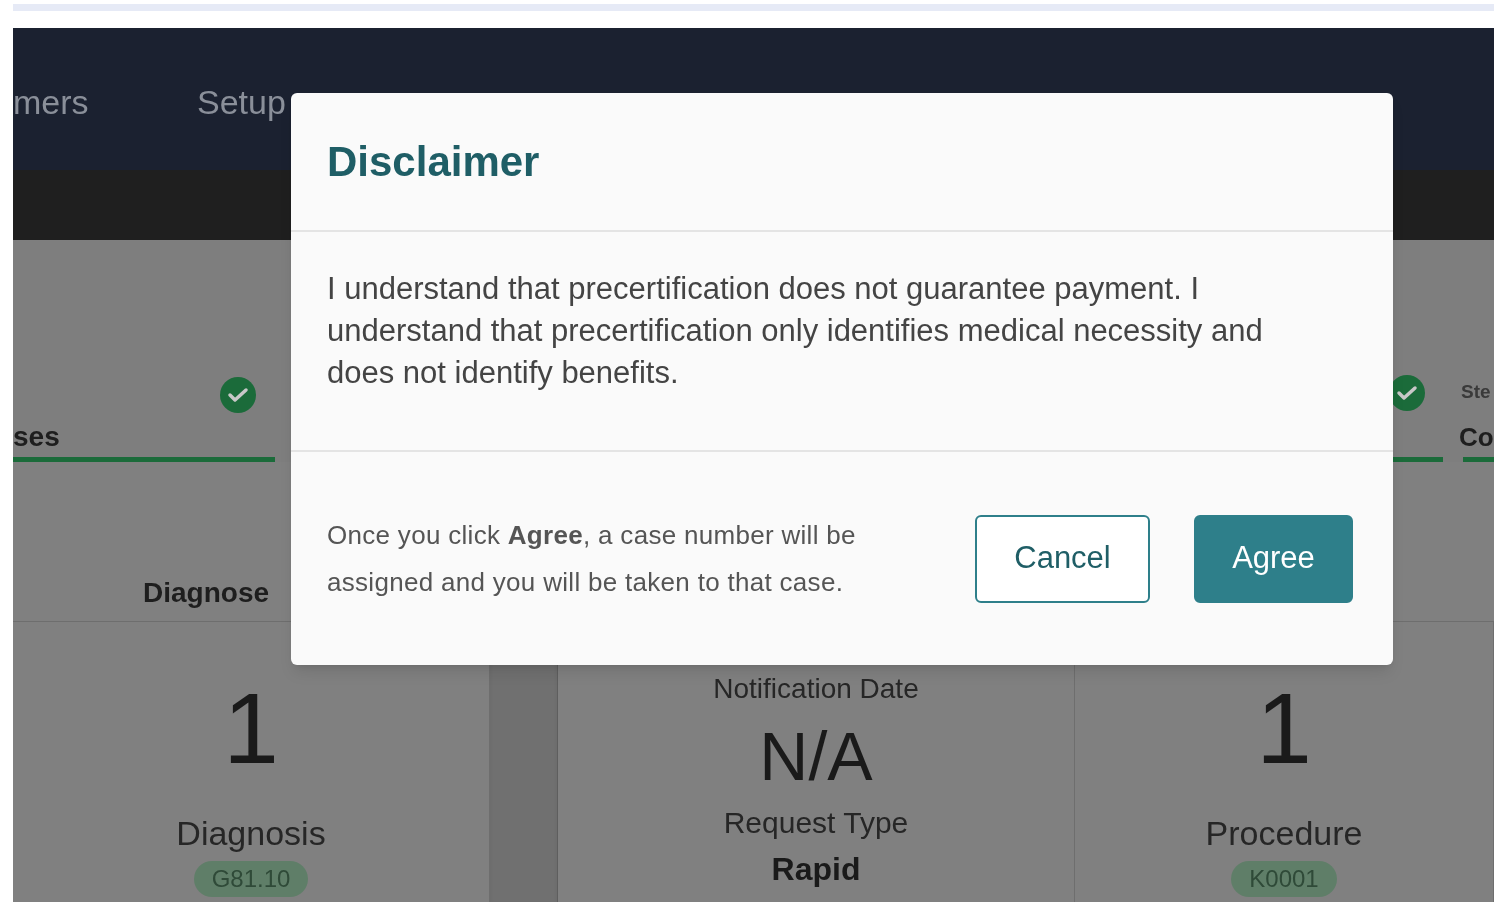 The image size is (1494, 902). Describe the element at coordinates (816, 756) in the screenshot. I see `card-value: N/A` at that location.